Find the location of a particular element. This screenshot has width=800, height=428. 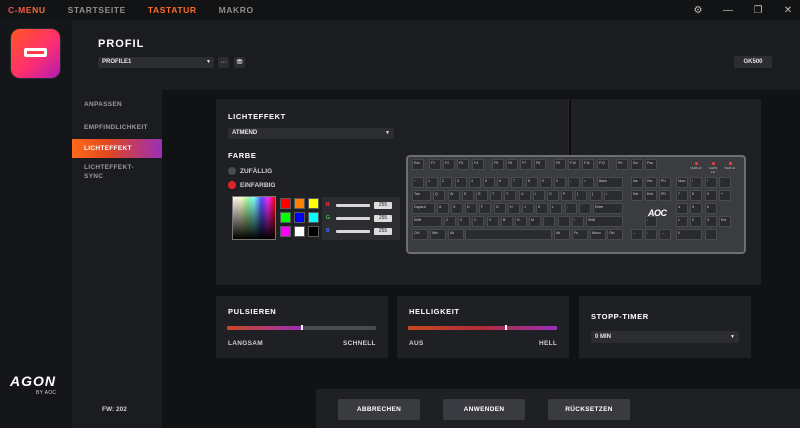

keyboard-key: Back is located at coordinates (610, 182).